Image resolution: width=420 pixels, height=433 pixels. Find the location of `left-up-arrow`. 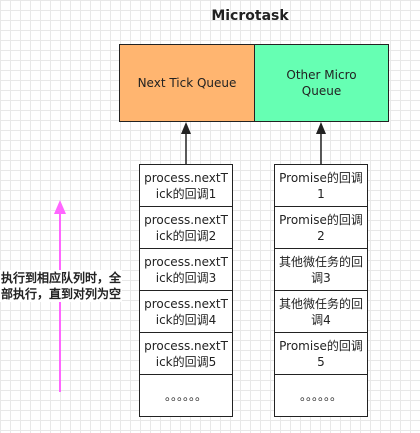

left-up-arrow is located at coordinates (186, 143).